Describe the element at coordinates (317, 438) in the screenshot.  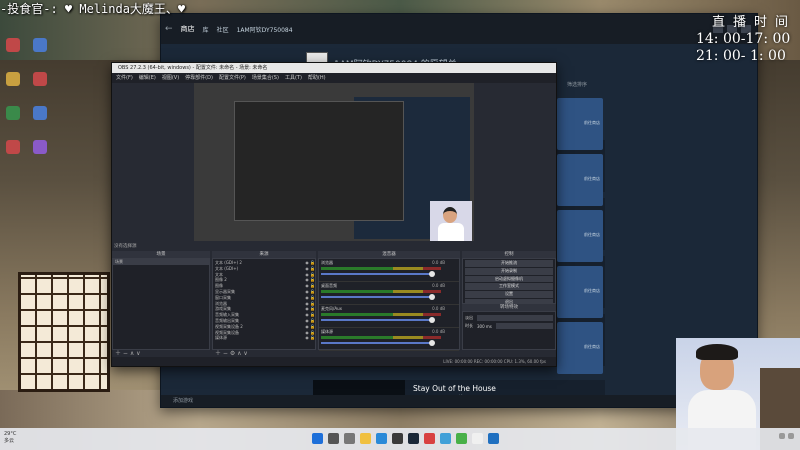
I see `start-icon` at that location.